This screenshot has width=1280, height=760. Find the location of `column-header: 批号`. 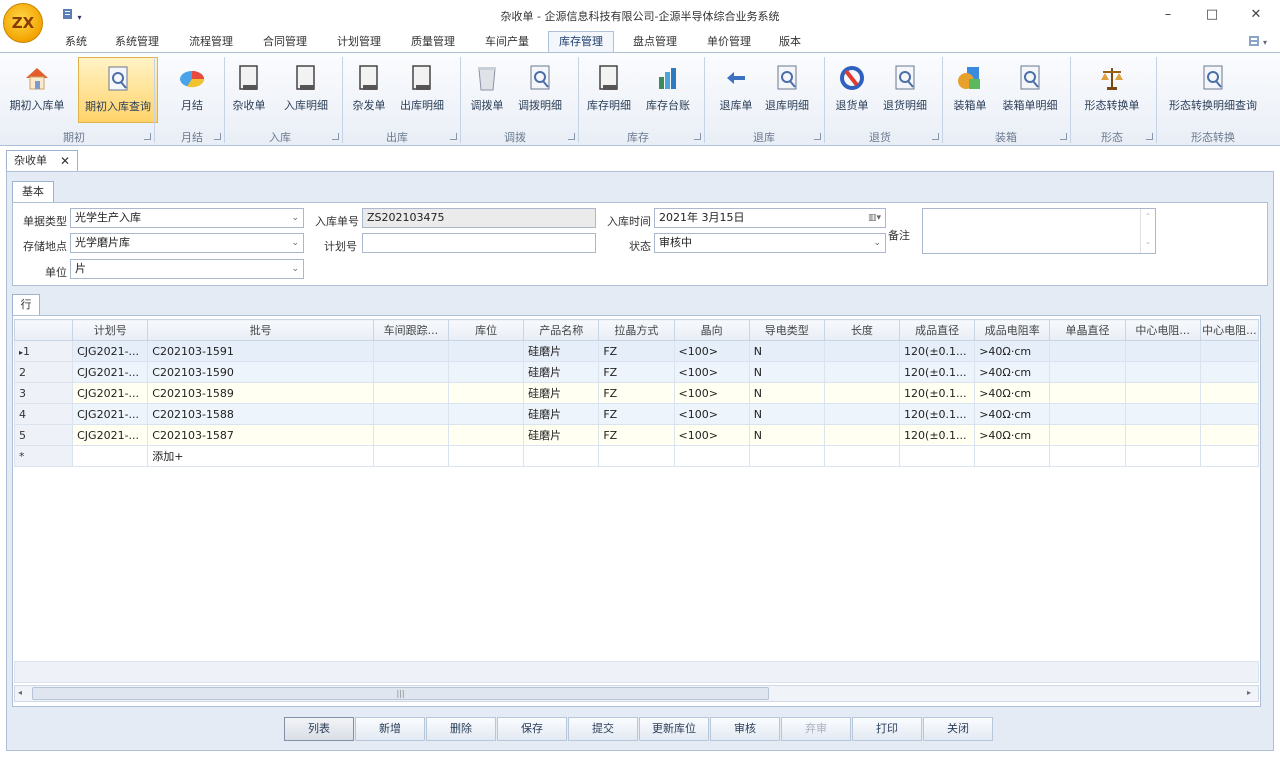

column-header: 批号 is located at coordinates (260, 330).